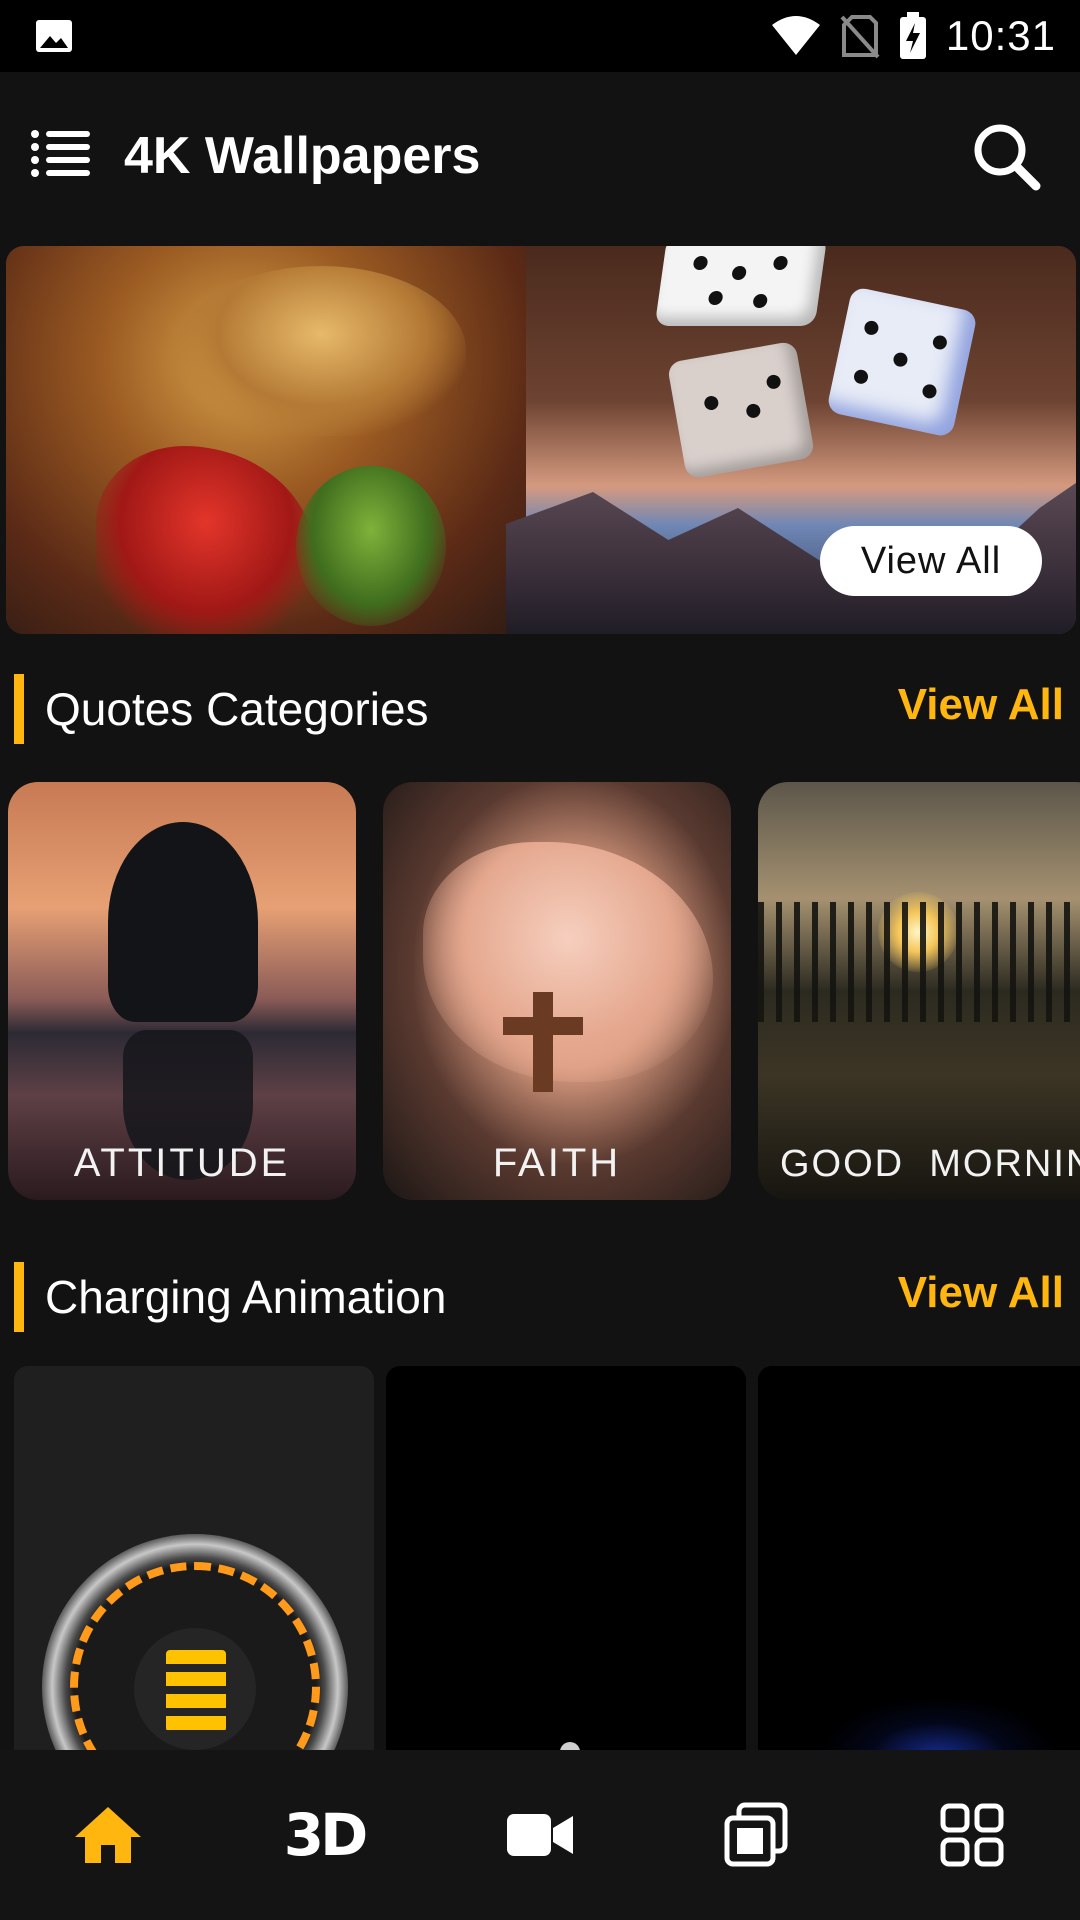  I want to click on category-label: ATTITUDE, so click(182, 1163).